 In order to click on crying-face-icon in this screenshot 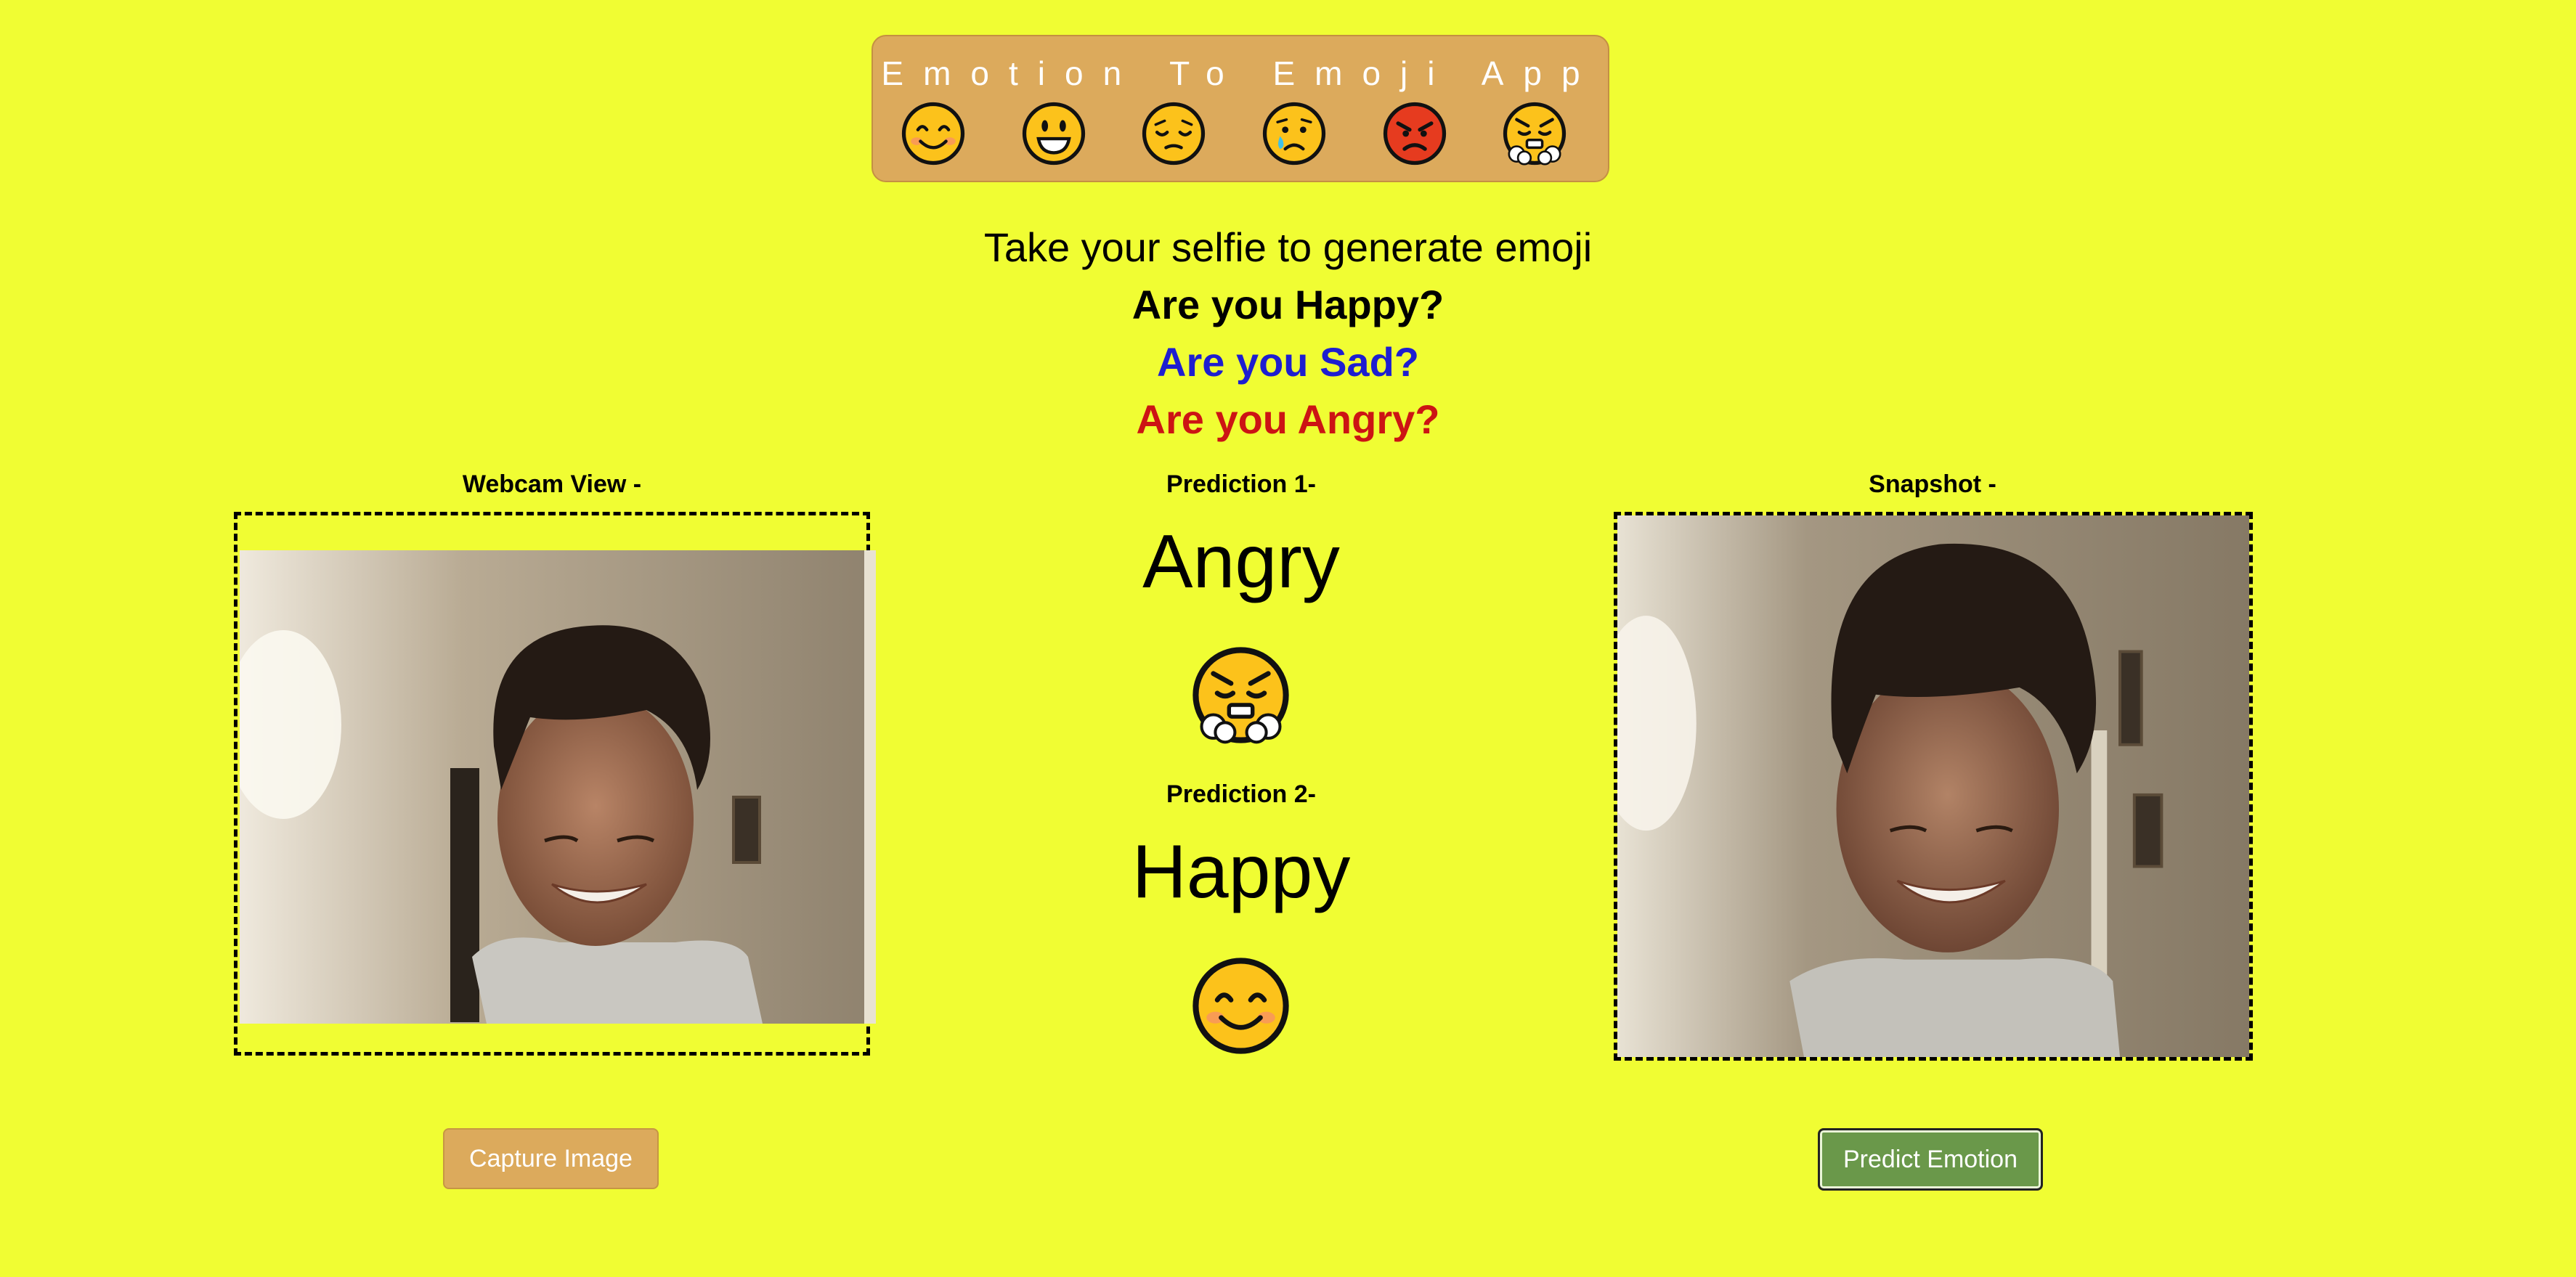, I will do `click(1294, 134)`.